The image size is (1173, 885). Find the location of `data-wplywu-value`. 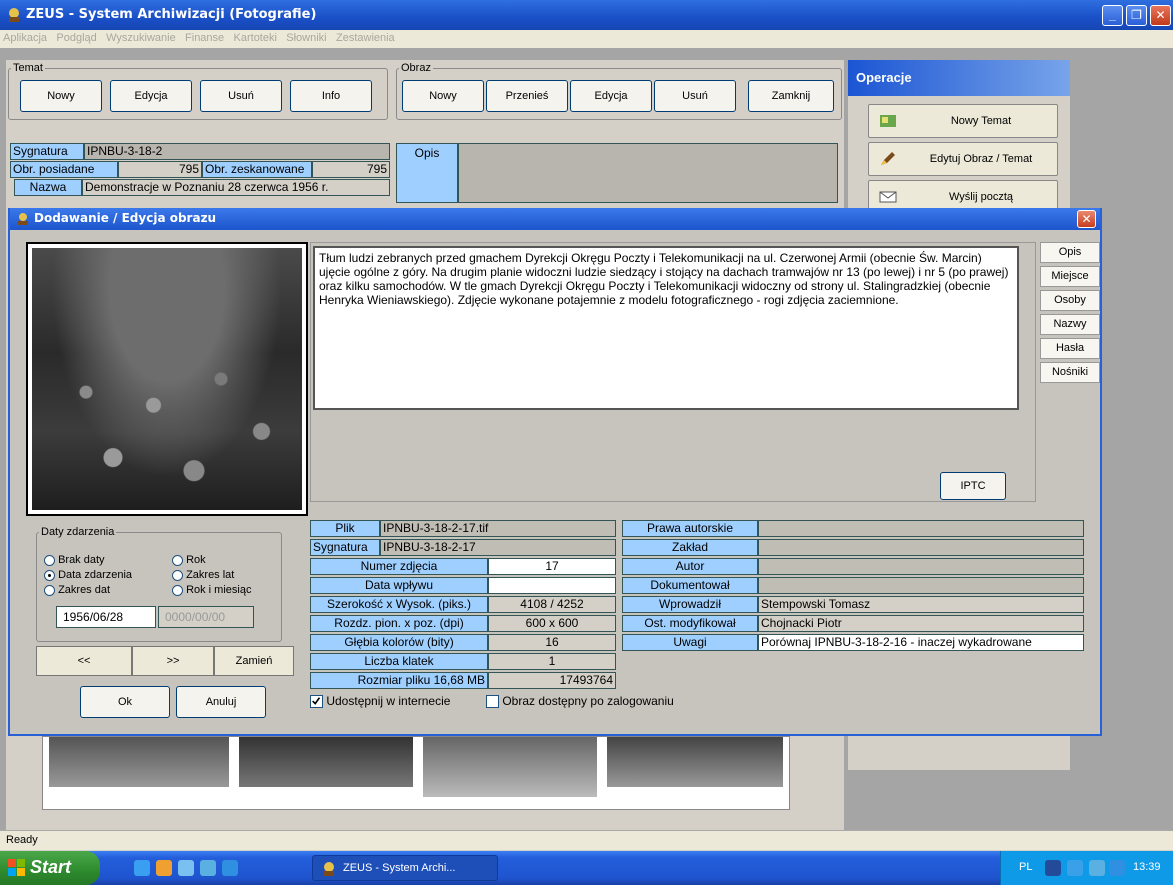

data-wplywu-value is located at coordinates (552, 585).